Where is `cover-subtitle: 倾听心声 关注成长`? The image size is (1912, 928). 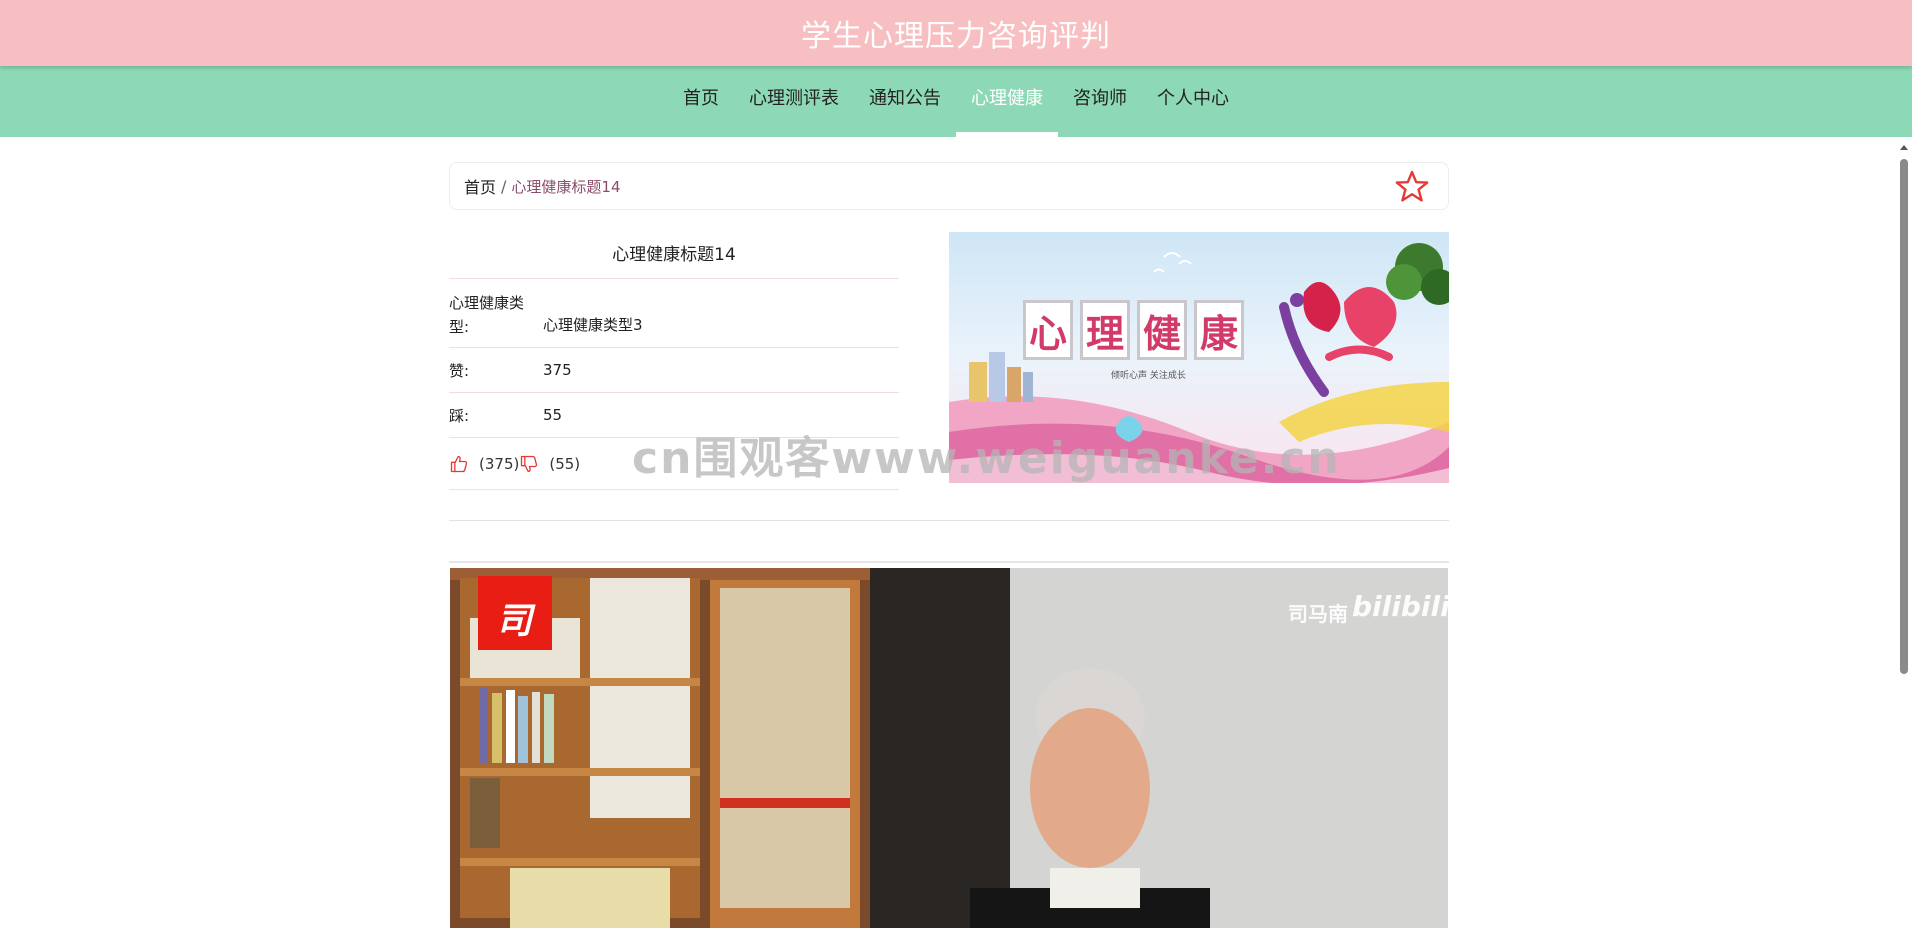 cover-subtitle: 倾听心声 关注成长 is located at coordinates (1148, 376).